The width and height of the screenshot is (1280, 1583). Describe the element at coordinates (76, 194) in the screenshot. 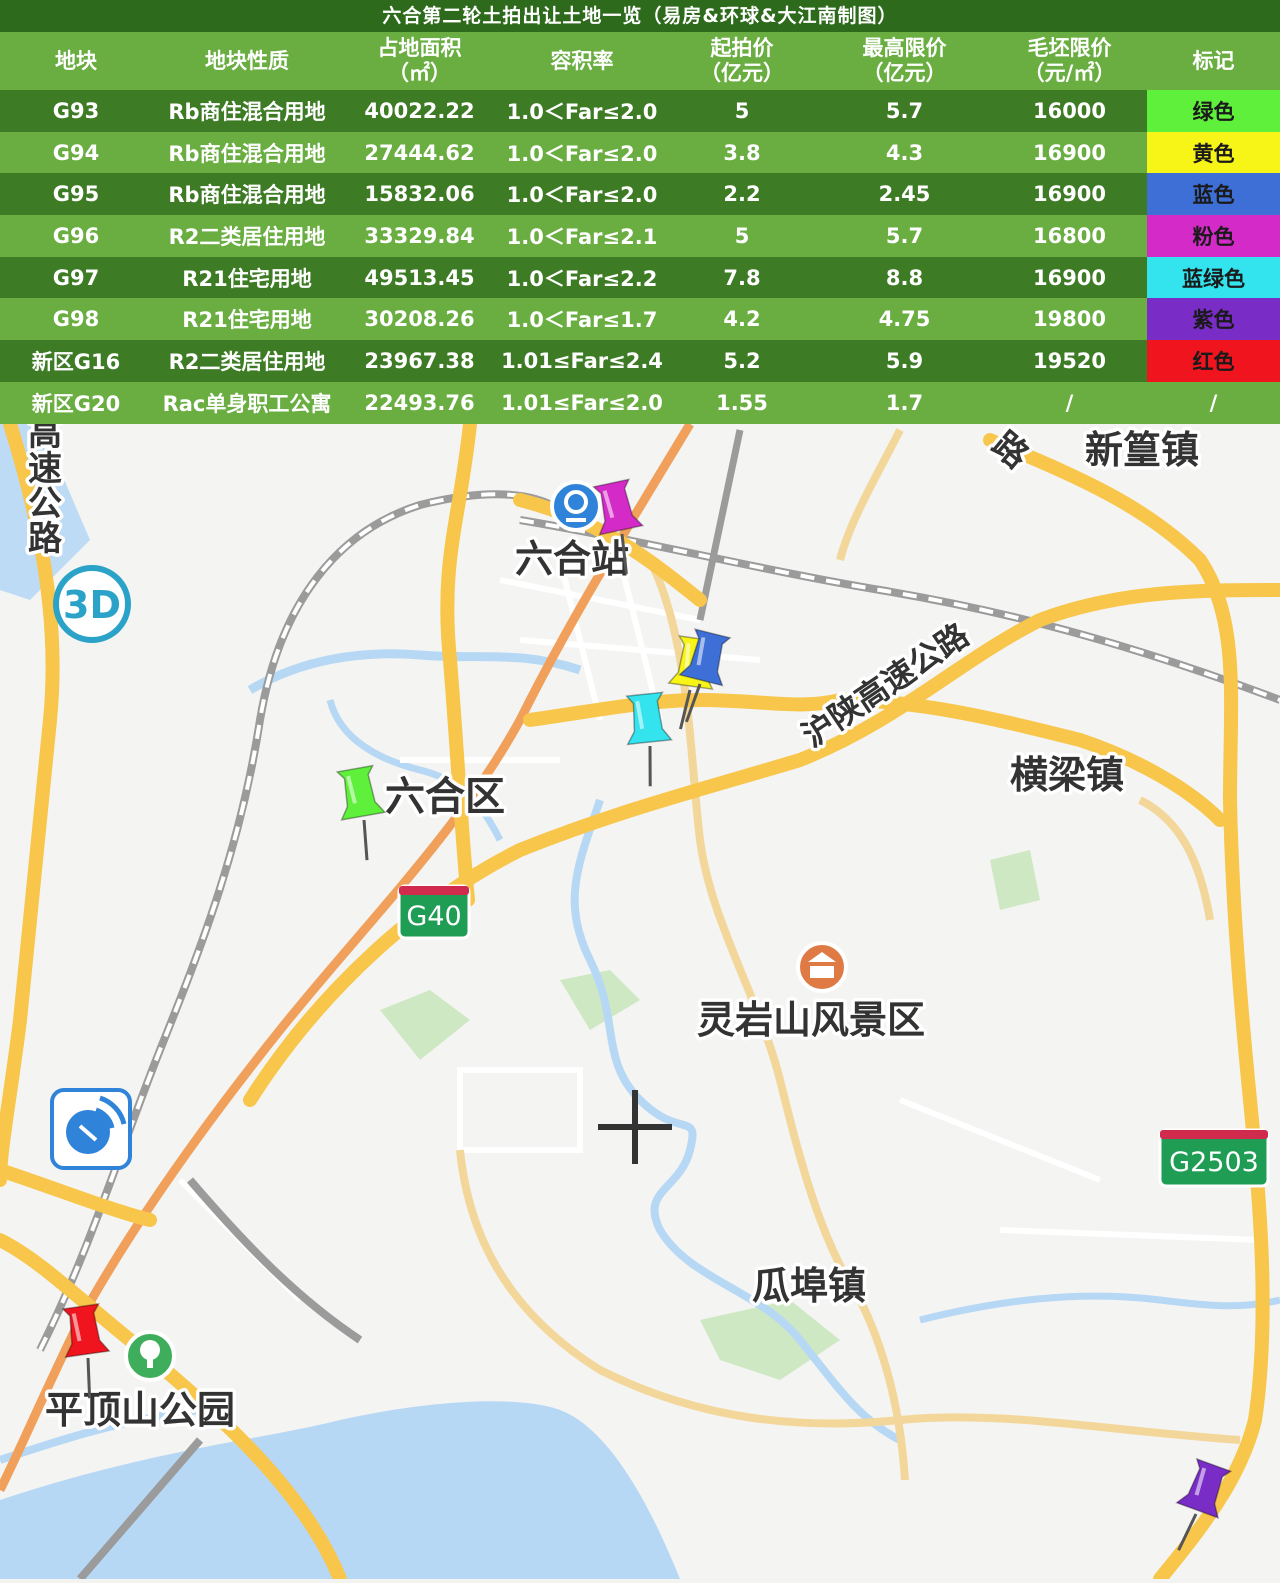

I see `cell-id: G95` at that location.